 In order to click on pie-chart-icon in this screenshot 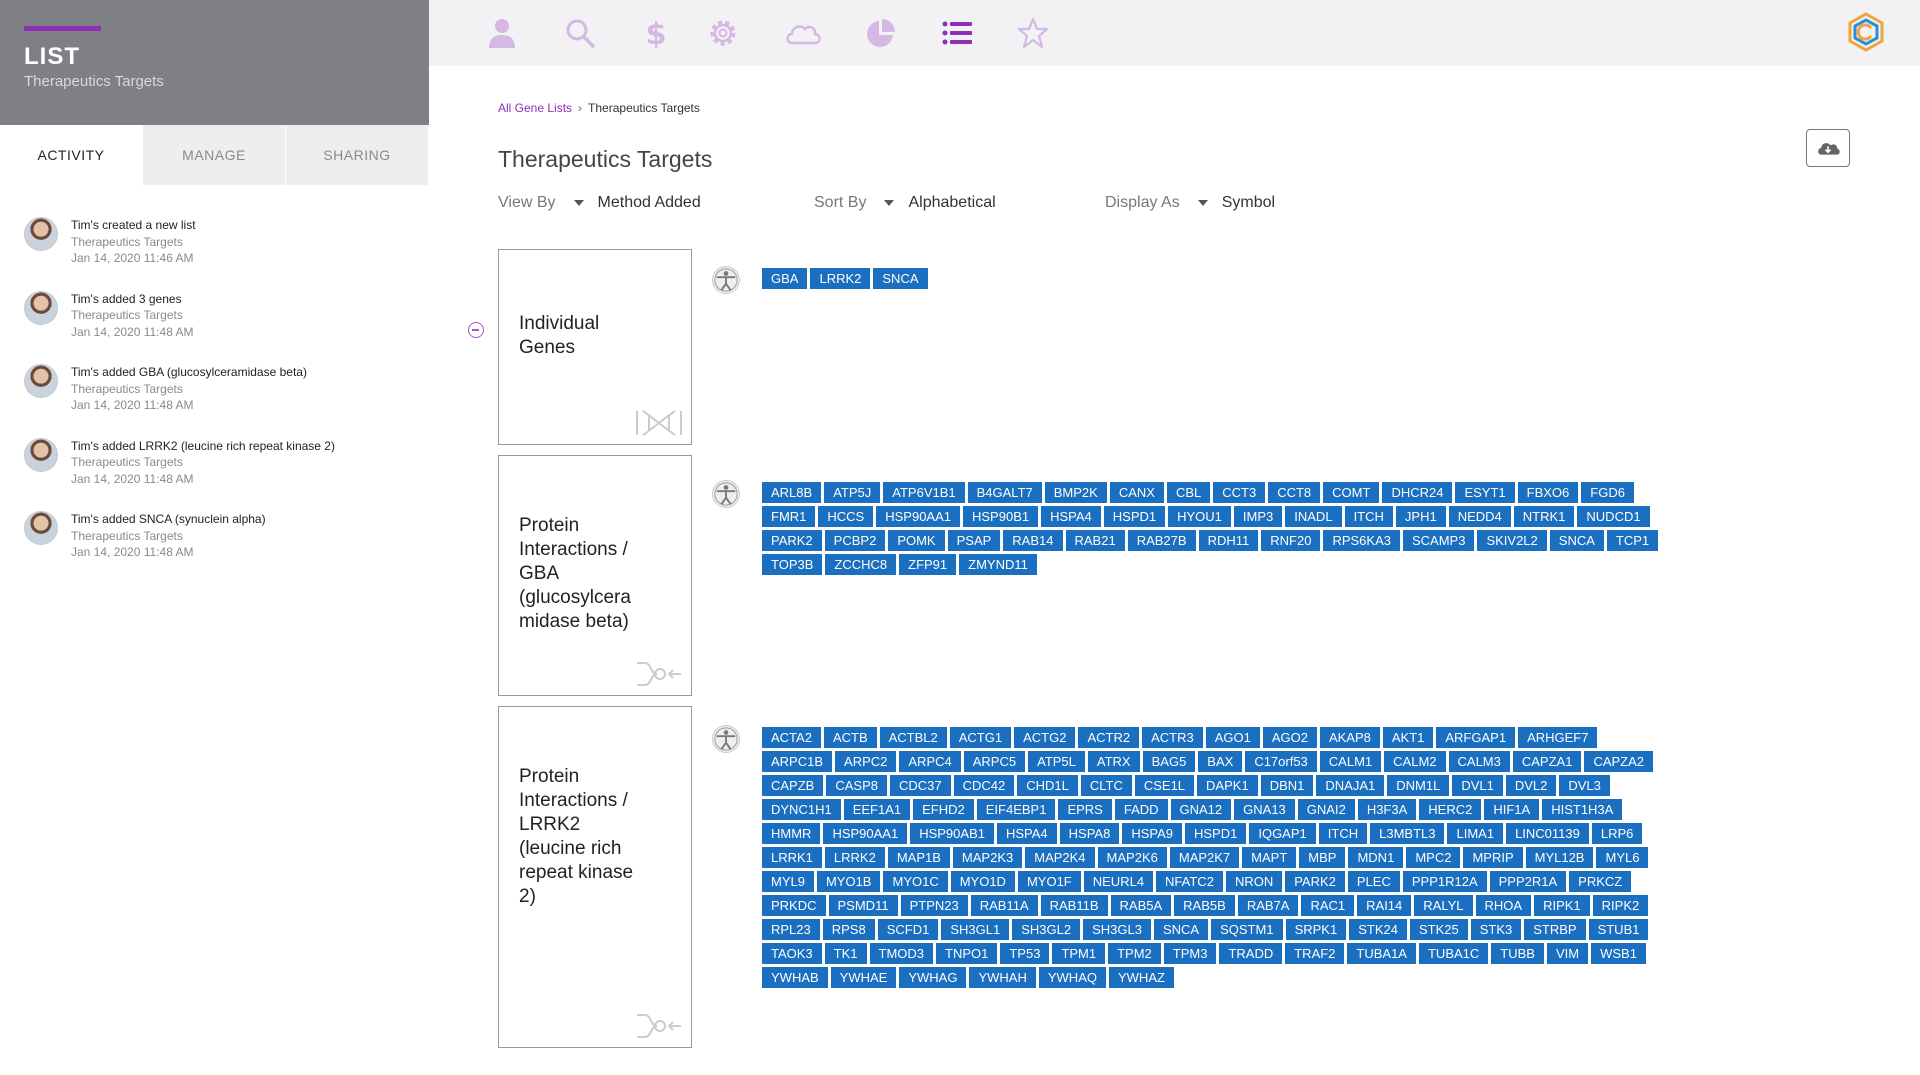, I will do `click(881, 33)`.